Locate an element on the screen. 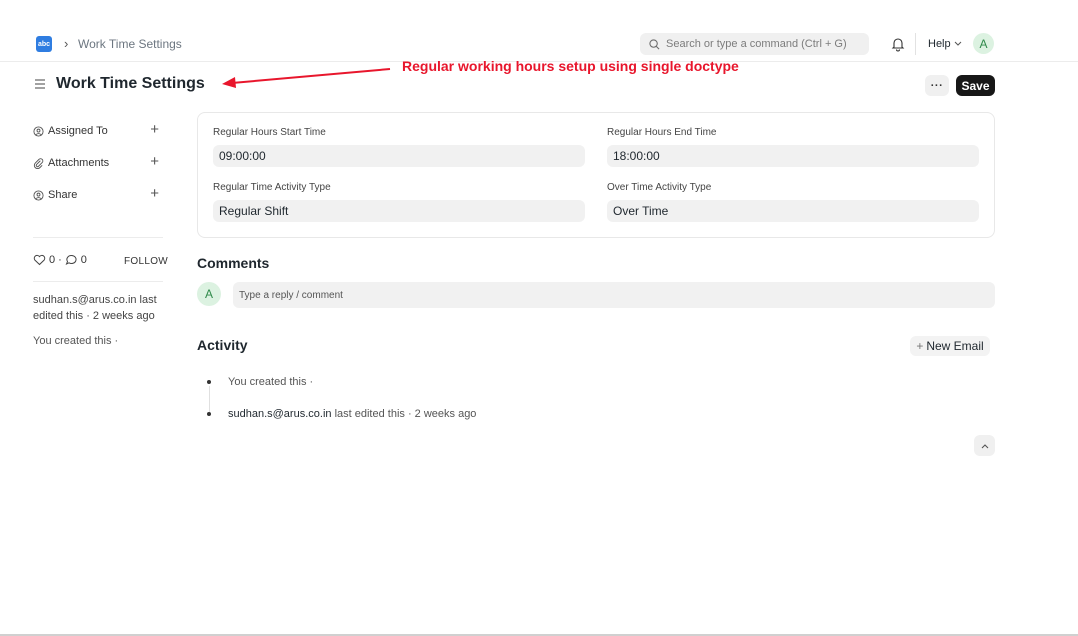 The width and height of the screenshot is (1078, 636). comment-input is located at coordinates (614, 295).